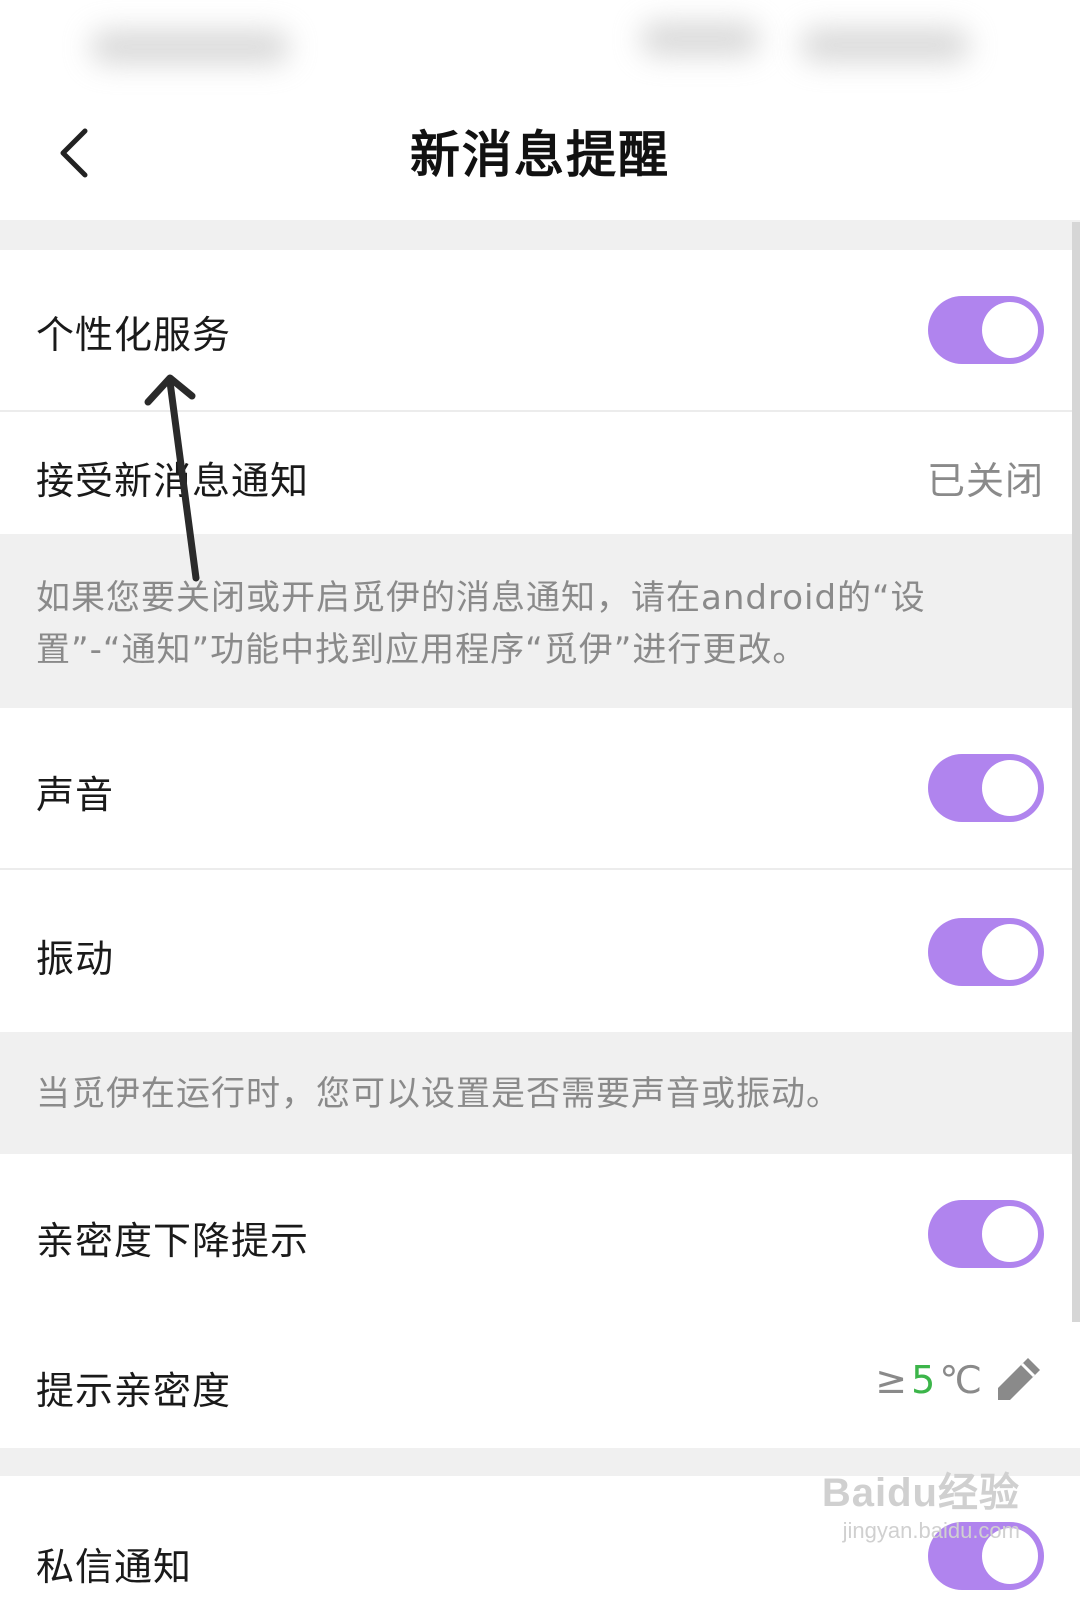 This screenshot has width=1080, height=1600. Describe the element at coordinates (920, 1493) in the screenshot. I see `watermark-logo: Baidu经验` at that location.